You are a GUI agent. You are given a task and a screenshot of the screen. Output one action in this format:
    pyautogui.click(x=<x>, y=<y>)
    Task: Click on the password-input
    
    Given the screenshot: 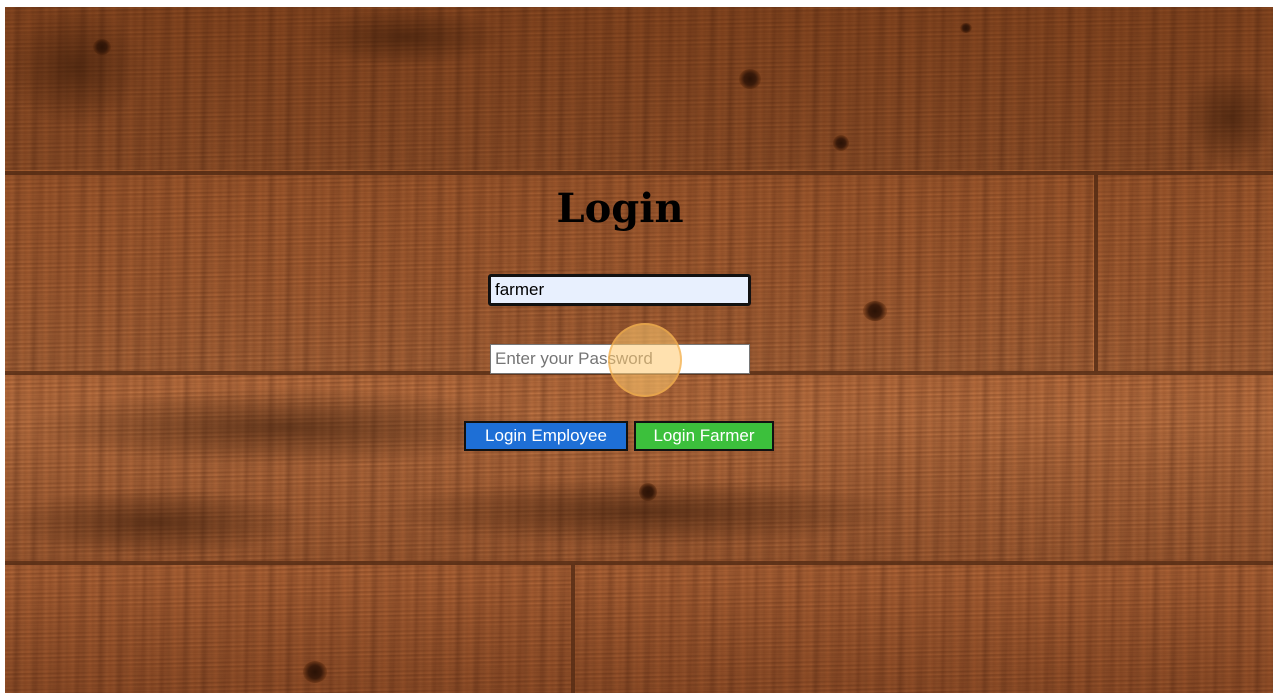 What is the action you would take?
    pyautogui.click(x=620, y=359)
    